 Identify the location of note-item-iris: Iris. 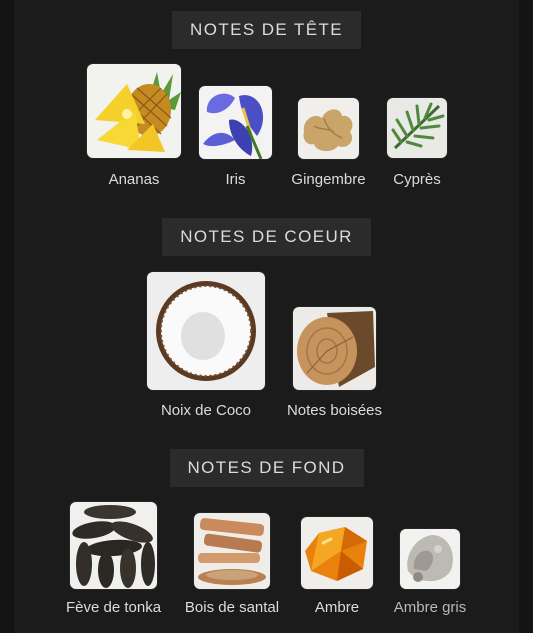
(235, 137).